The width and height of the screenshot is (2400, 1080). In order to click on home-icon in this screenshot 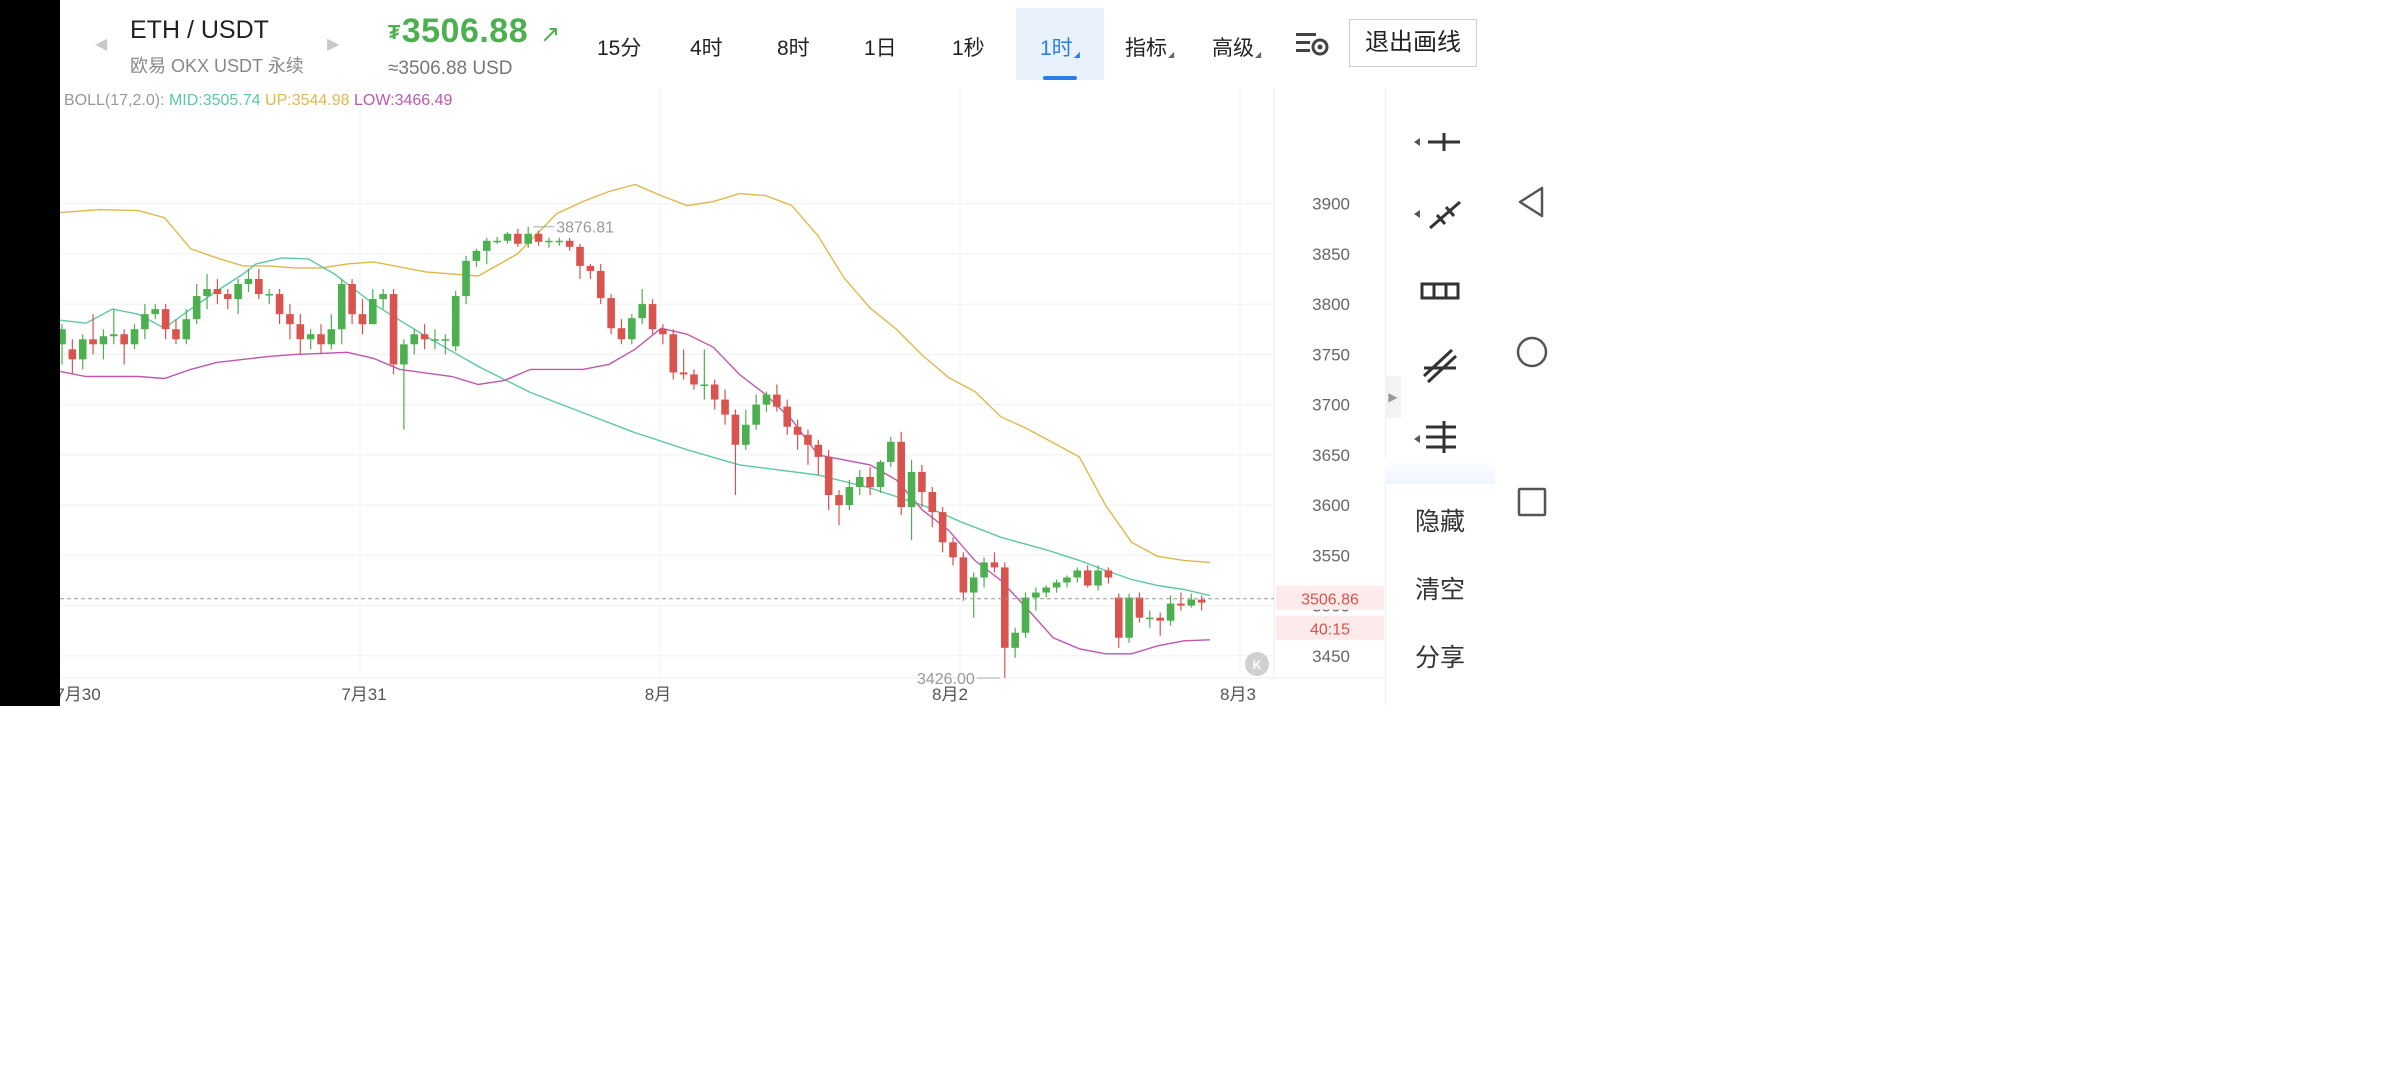, I will do `click(1532, 352)`.